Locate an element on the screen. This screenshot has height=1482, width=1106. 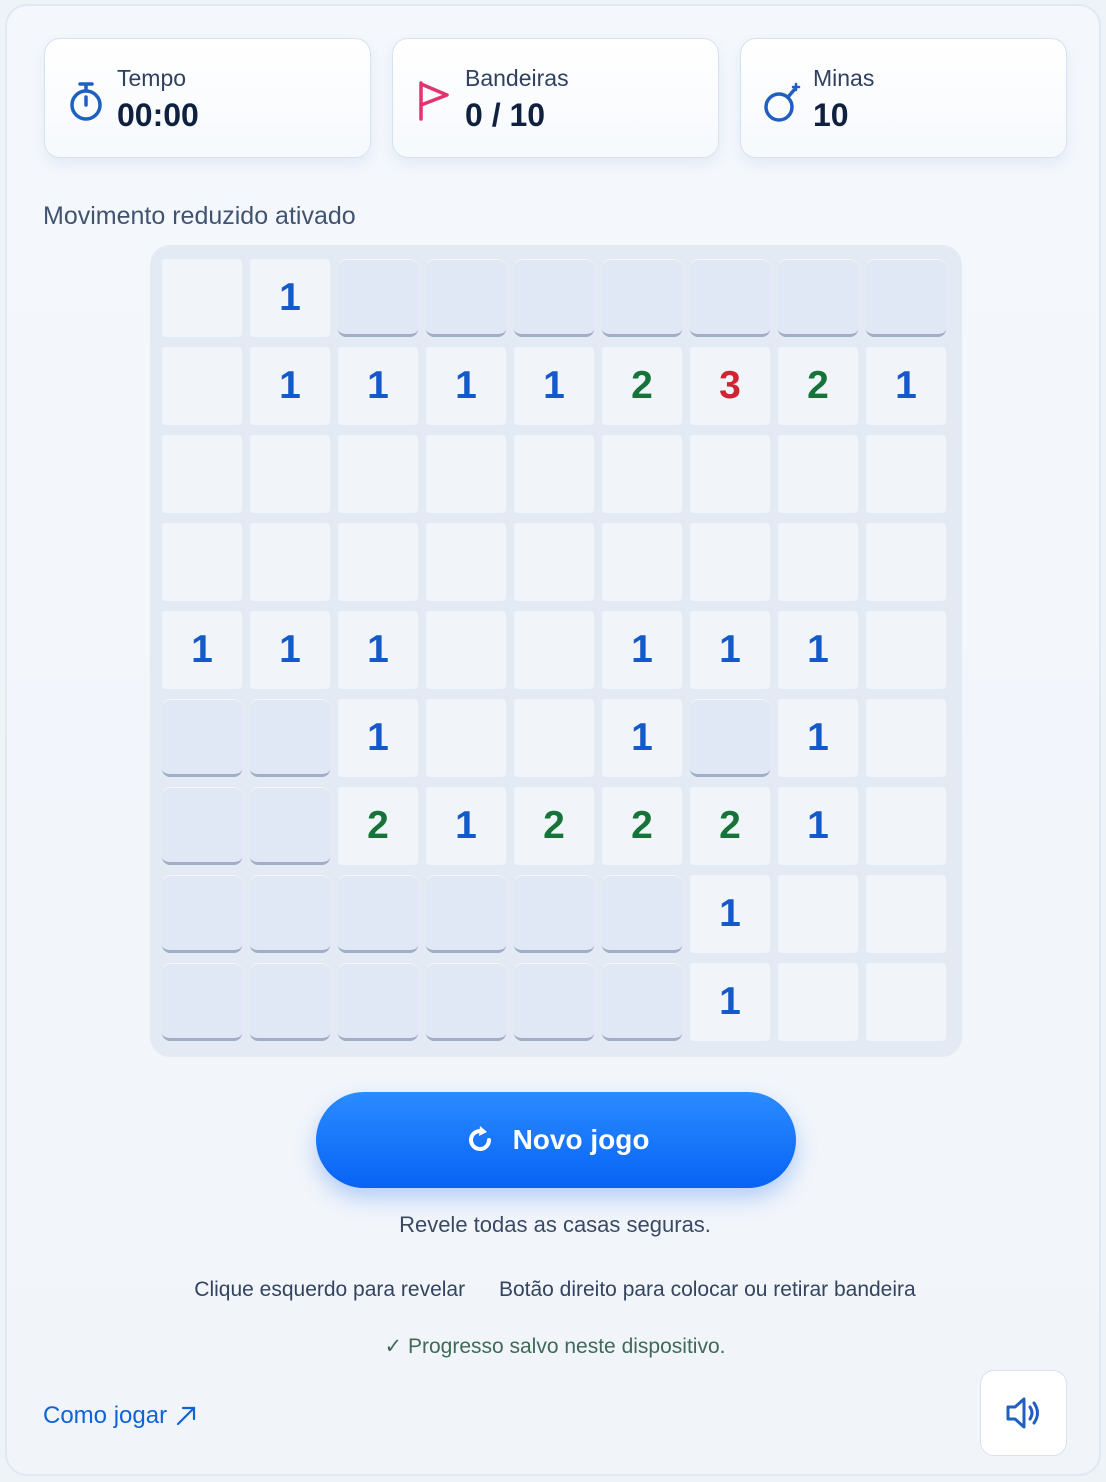
how-to-play-label: Como jogar is located at coordinates (105, 1415).